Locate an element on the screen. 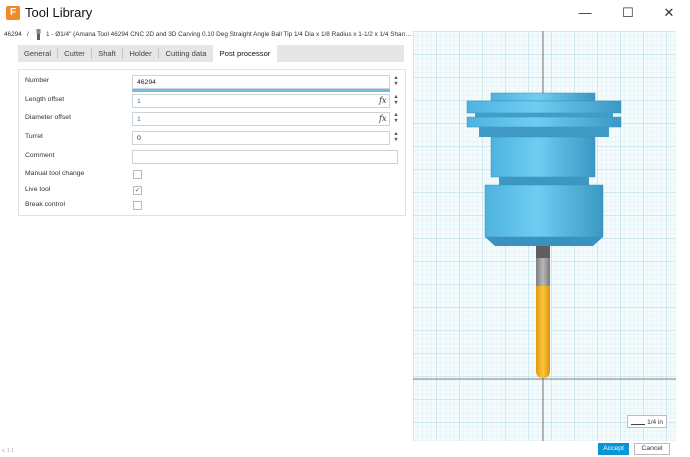  breadcrumb-tool-id: 46294 is located at coordinates (13, 34).